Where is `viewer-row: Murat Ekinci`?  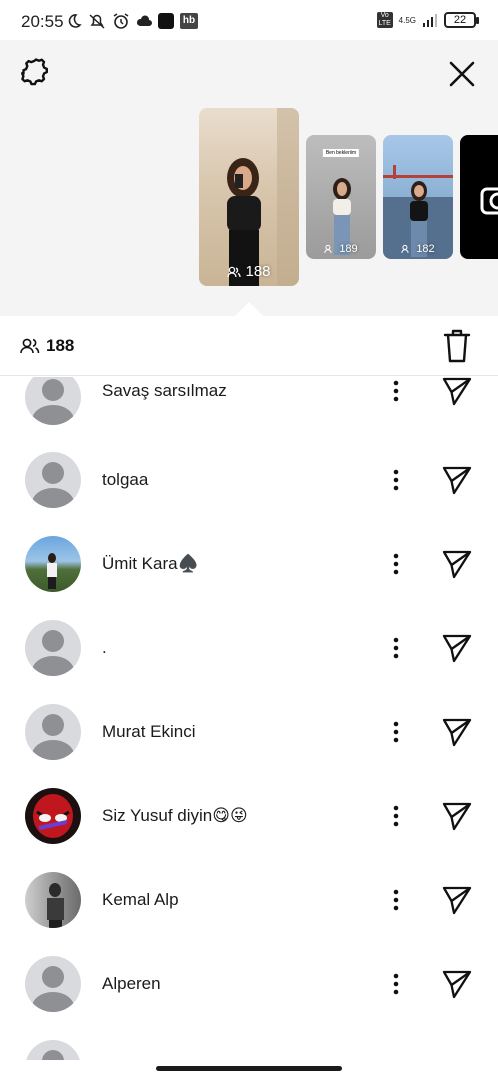
viewer-row: Murat Ekinci is located at coordinates (249, 746).